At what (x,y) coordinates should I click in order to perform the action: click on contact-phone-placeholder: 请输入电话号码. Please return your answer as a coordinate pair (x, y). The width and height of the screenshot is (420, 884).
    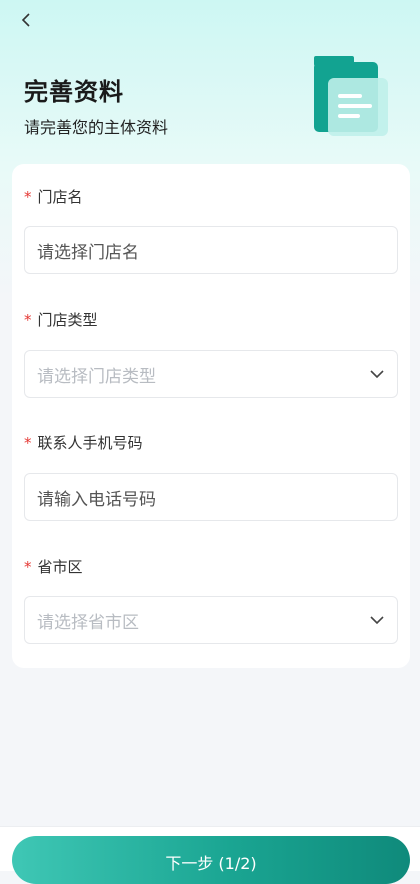
    Looking at the image, I should click on (96, 499).